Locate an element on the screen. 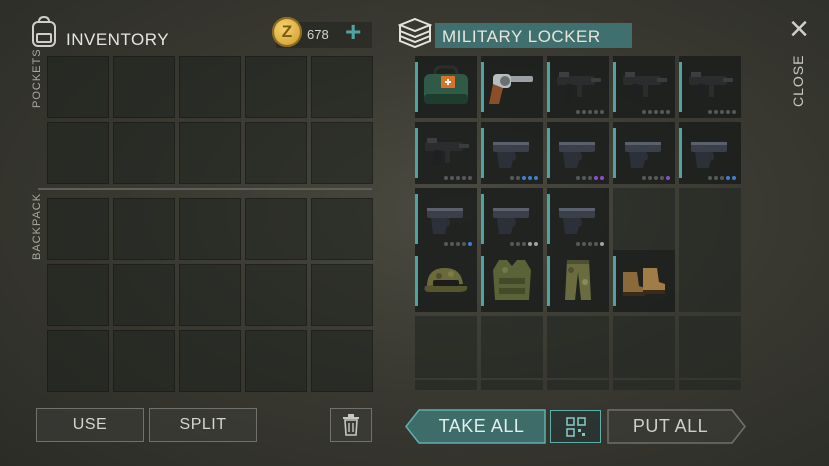  close-button: × is located at coordinates (799, 29).